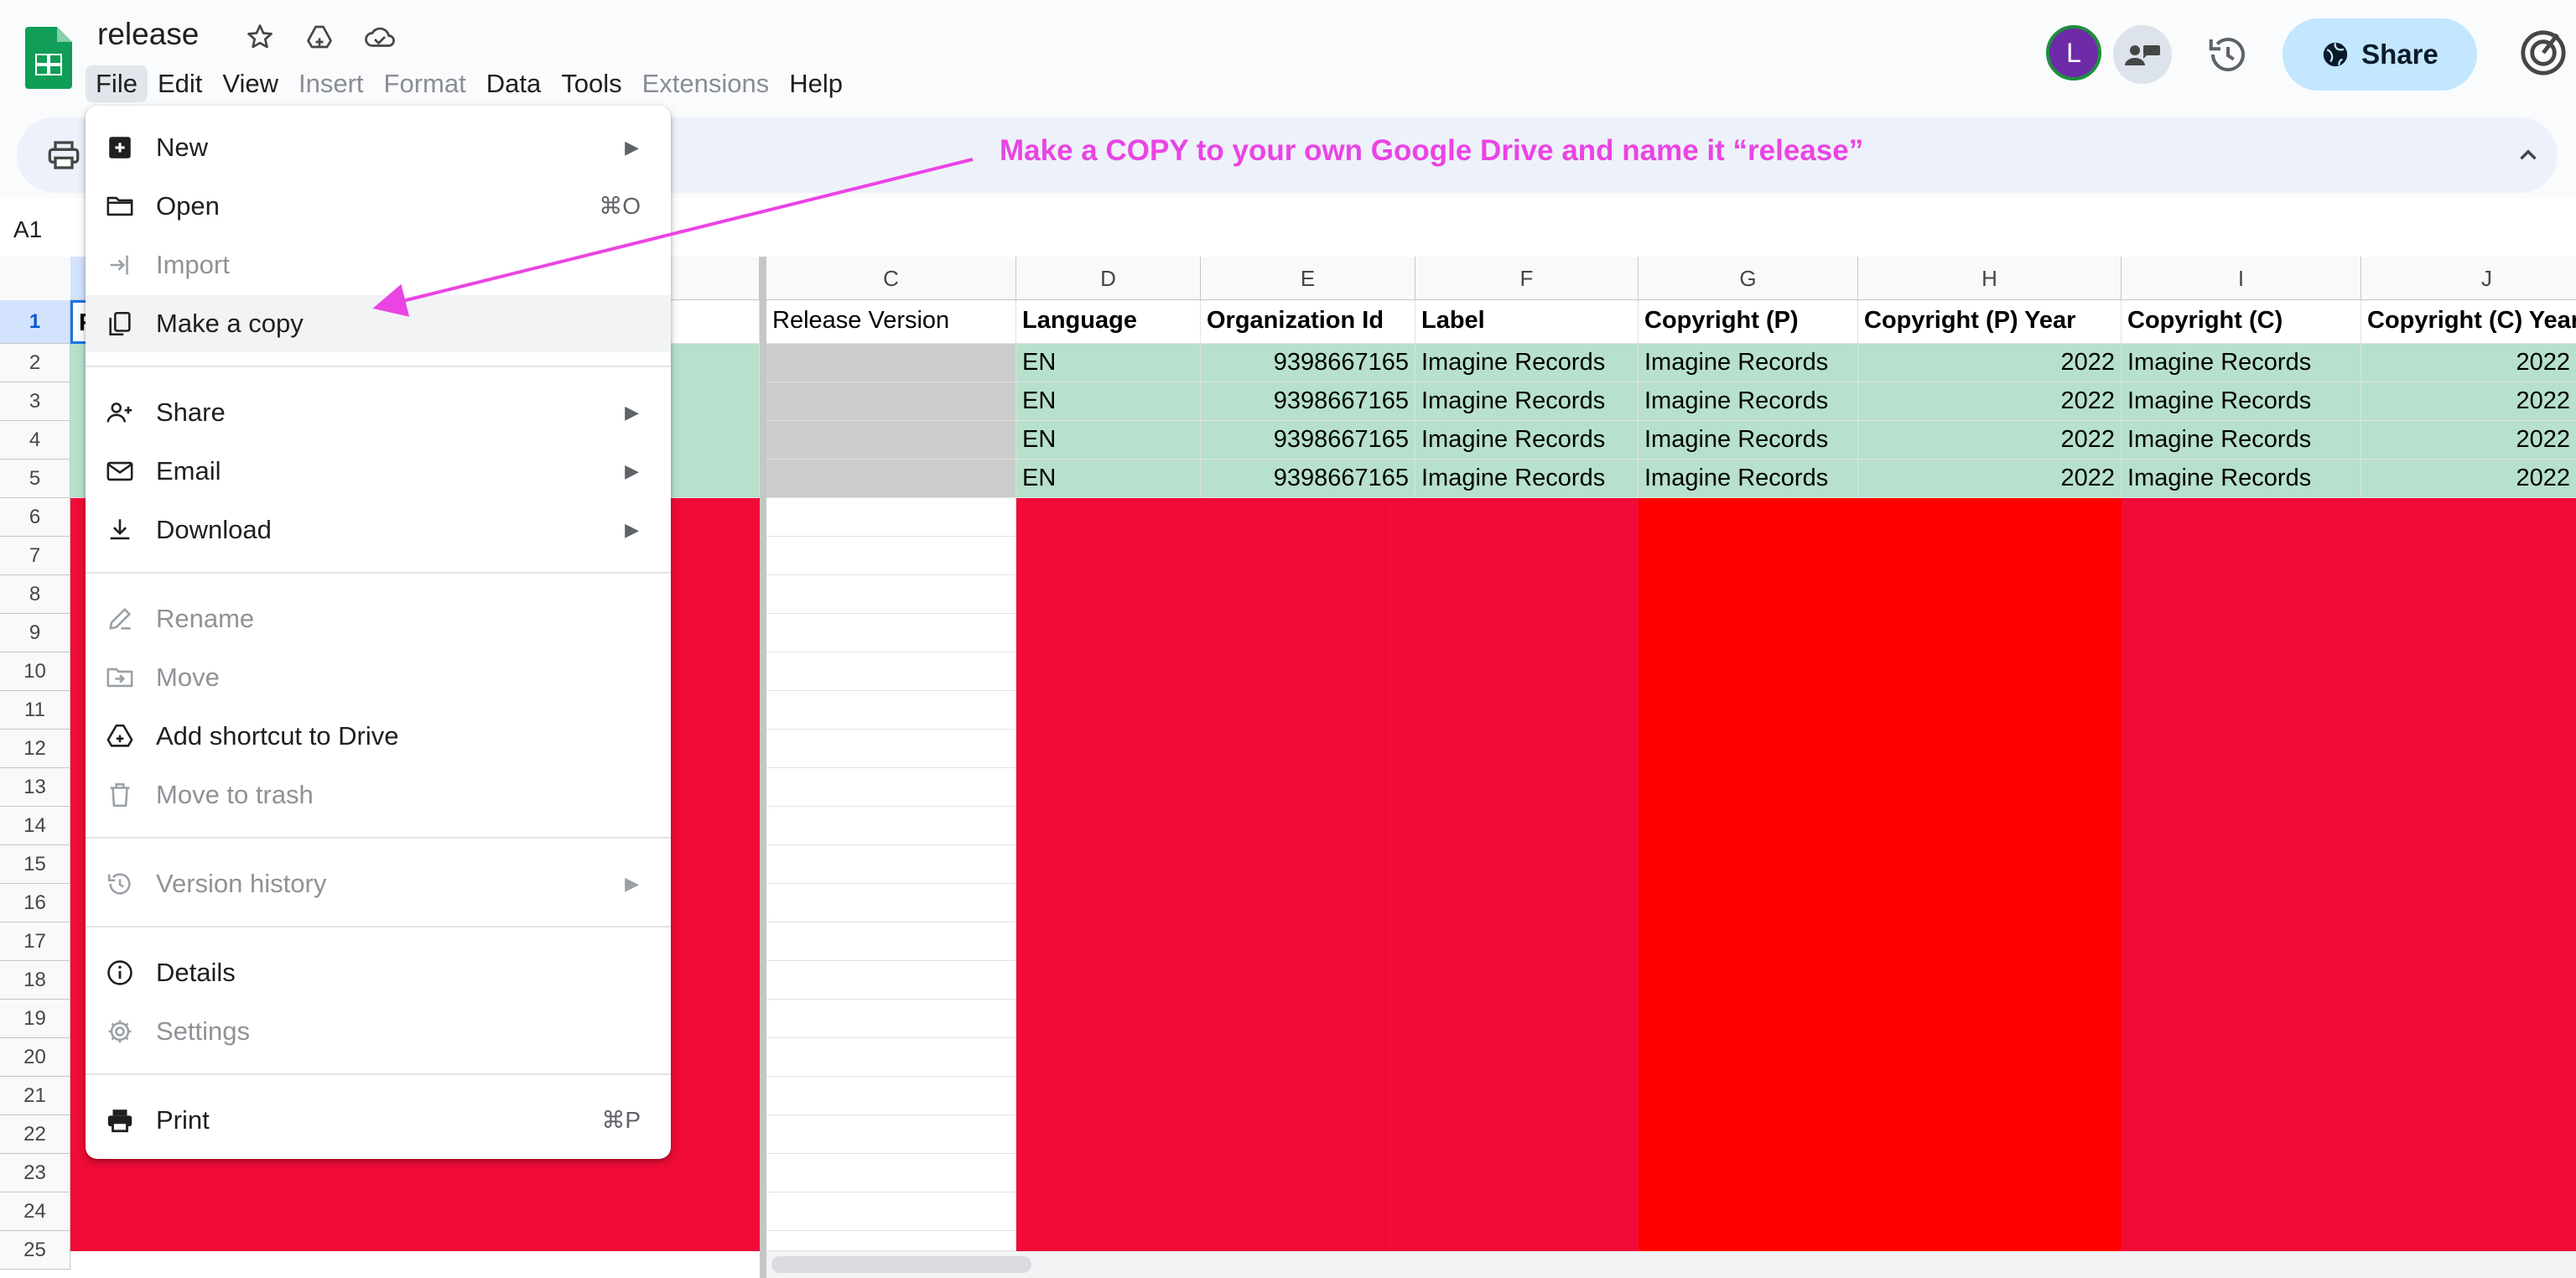  Describe the element at coordinates (1308, 363) in the screenshot. I see `cell-e2: 9398667165` at that location.